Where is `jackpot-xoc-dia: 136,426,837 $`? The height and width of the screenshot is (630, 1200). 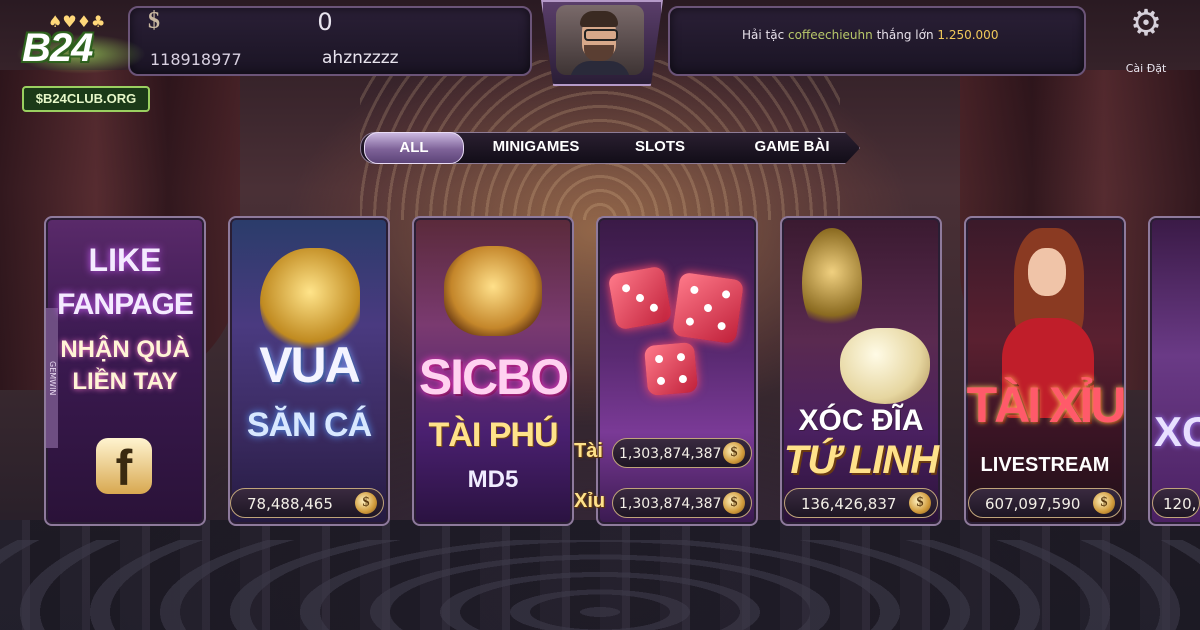 jackpot-xoc-dia: 136,426,837 $ is located at coordinates (861, 503).